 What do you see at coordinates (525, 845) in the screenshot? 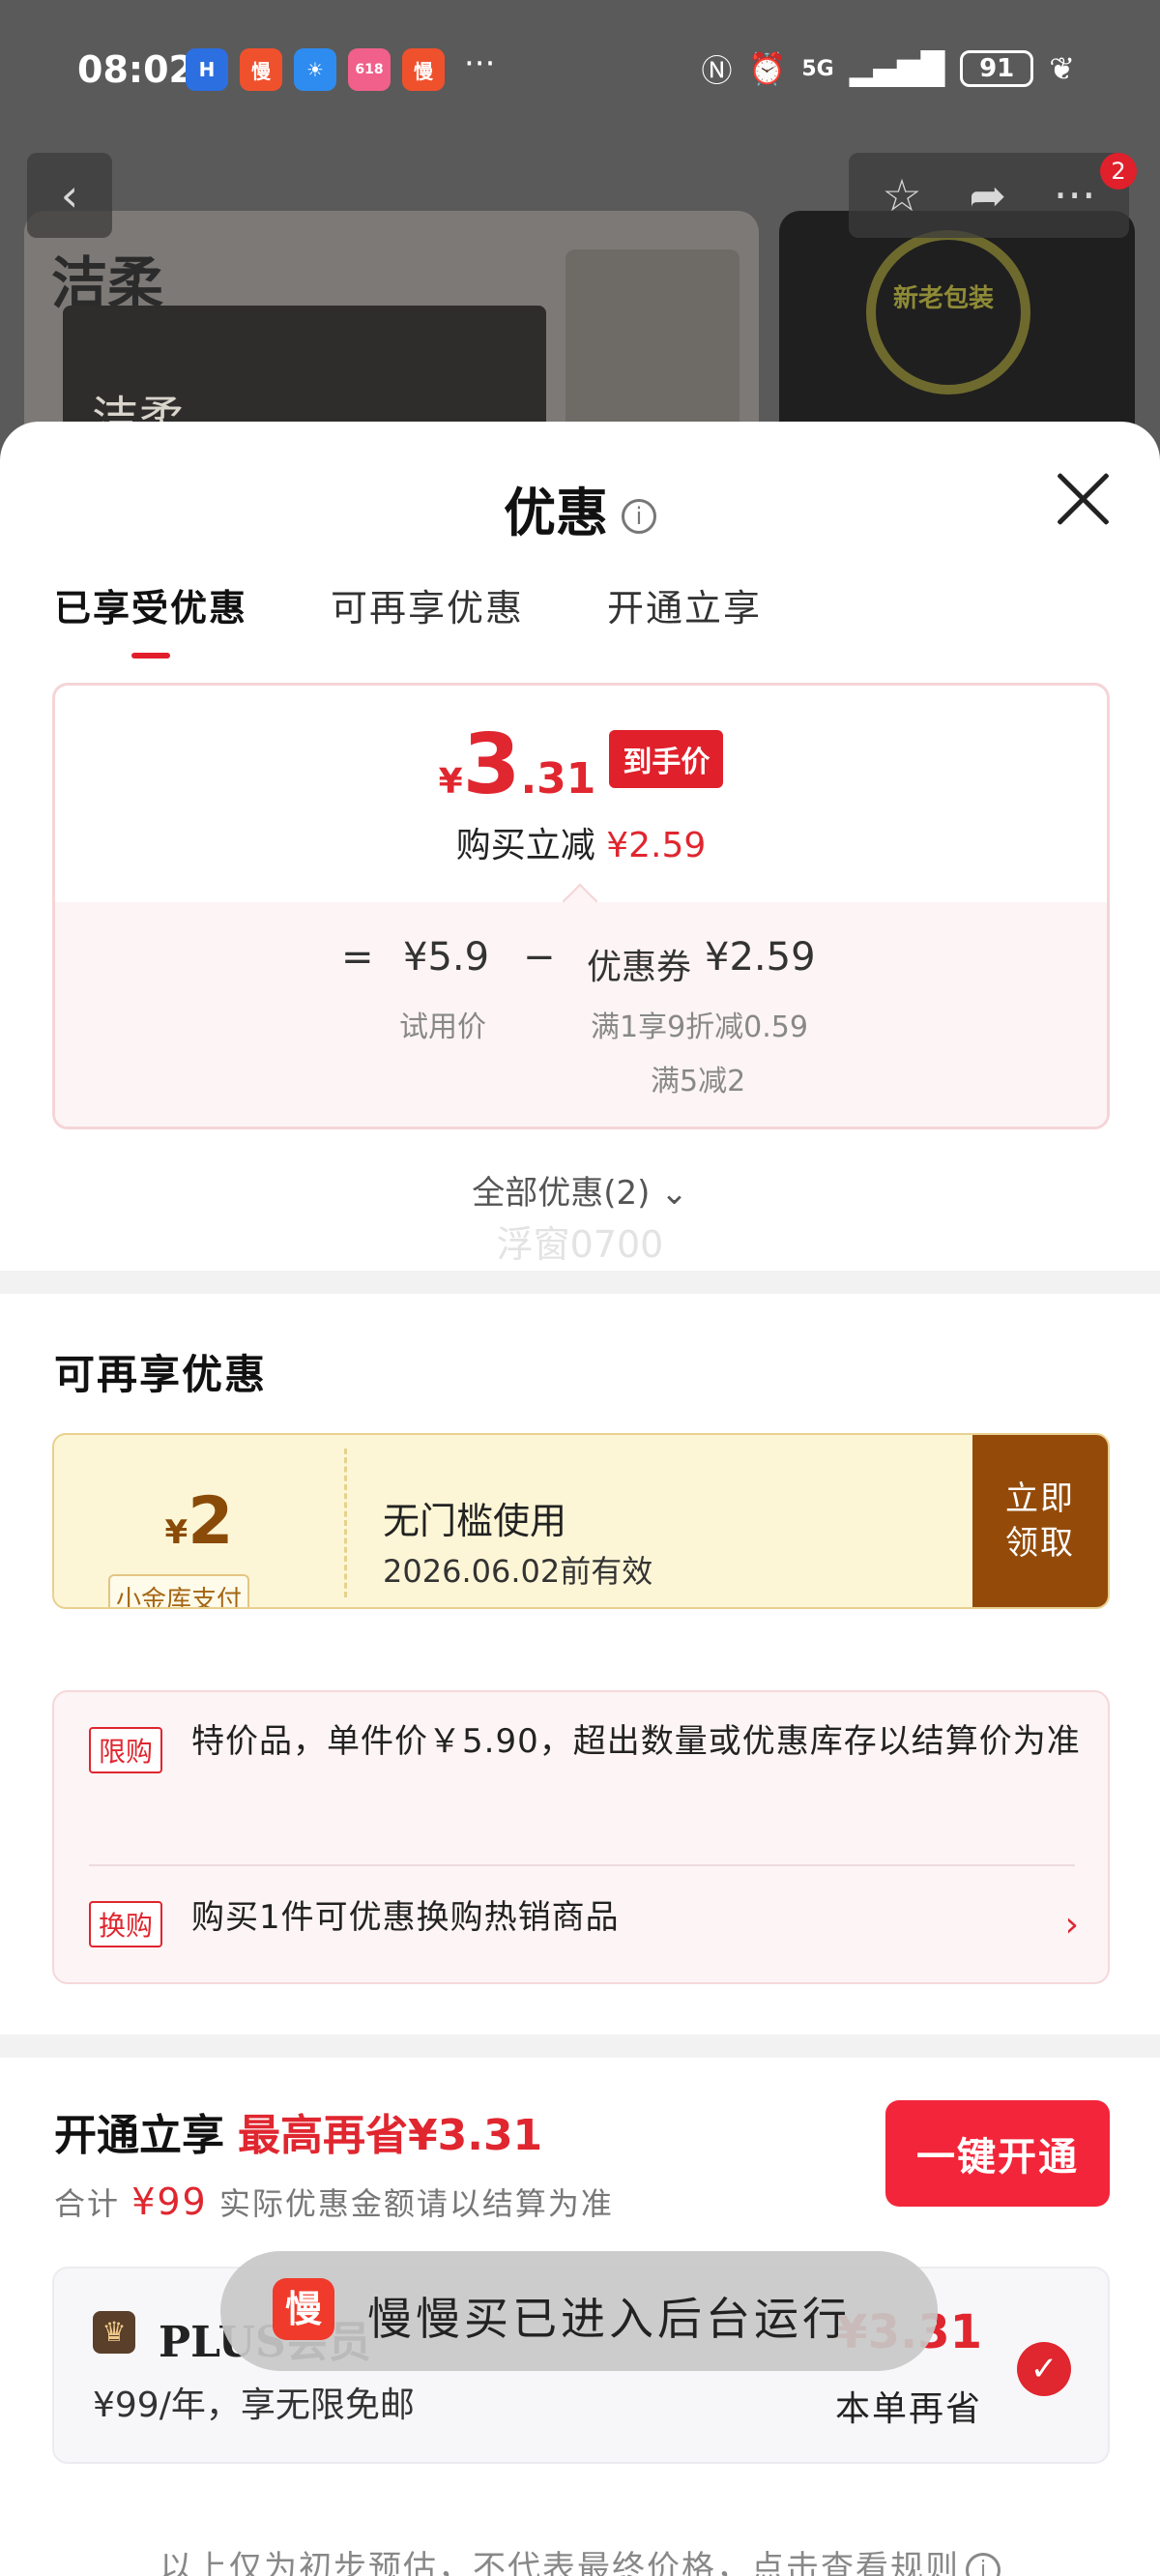
I see `instant-discount-label: 购买立减` at bounding box center [525, 845].